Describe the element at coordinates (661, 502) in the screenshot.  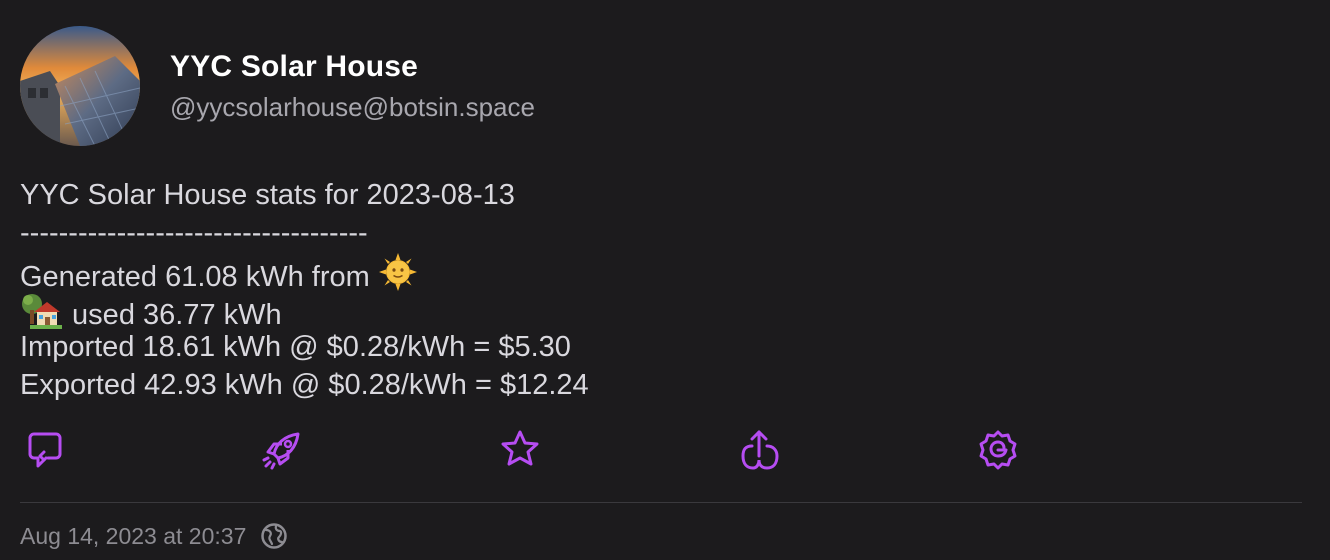
I see `divider` at that location.